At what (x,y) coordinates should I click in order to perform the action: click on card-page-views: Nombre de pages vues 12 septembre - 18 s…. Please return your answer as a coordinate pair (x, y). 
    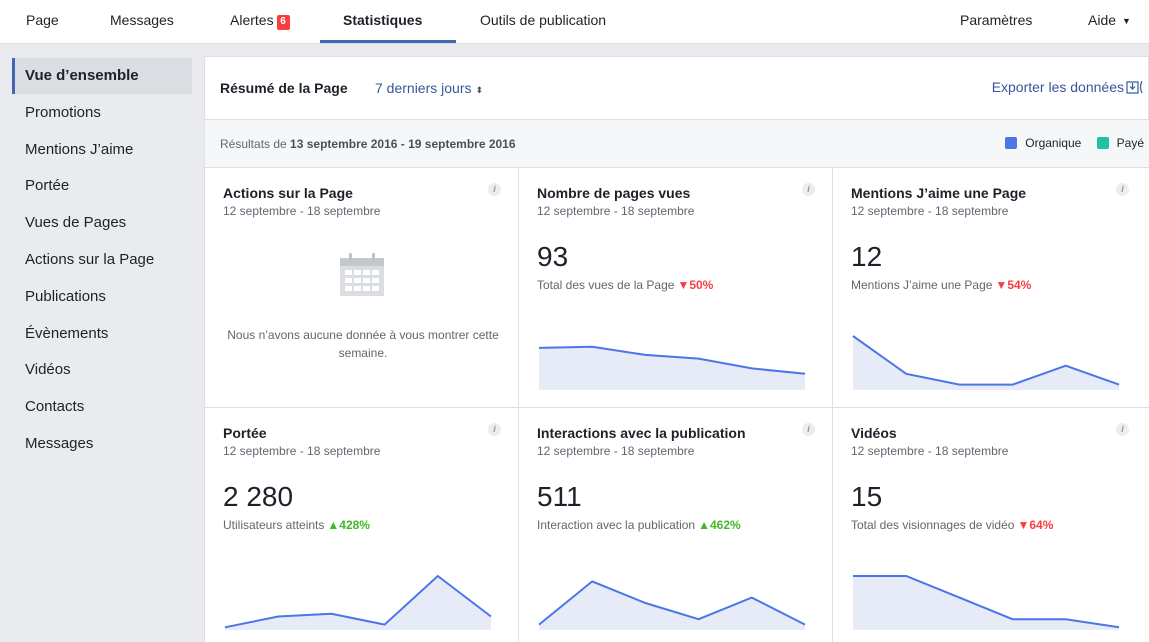
    Looking at the image, I should click on (676, 288).